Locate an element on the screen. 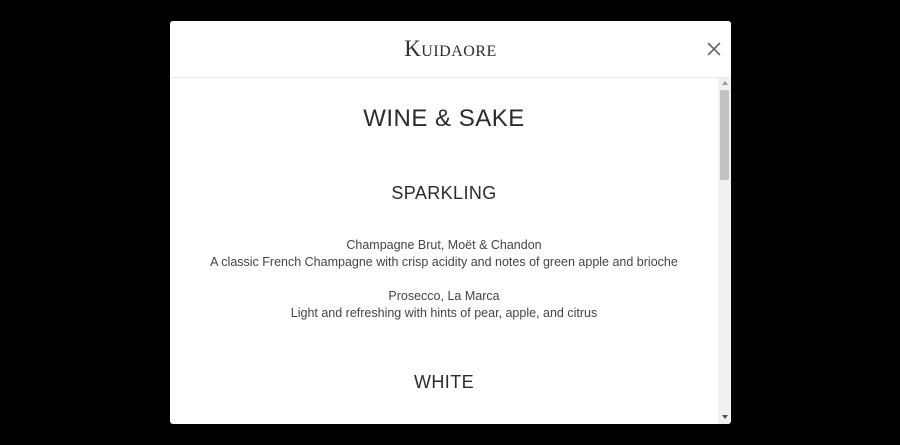  scroll-down-button is located at coordinates (724, 418).